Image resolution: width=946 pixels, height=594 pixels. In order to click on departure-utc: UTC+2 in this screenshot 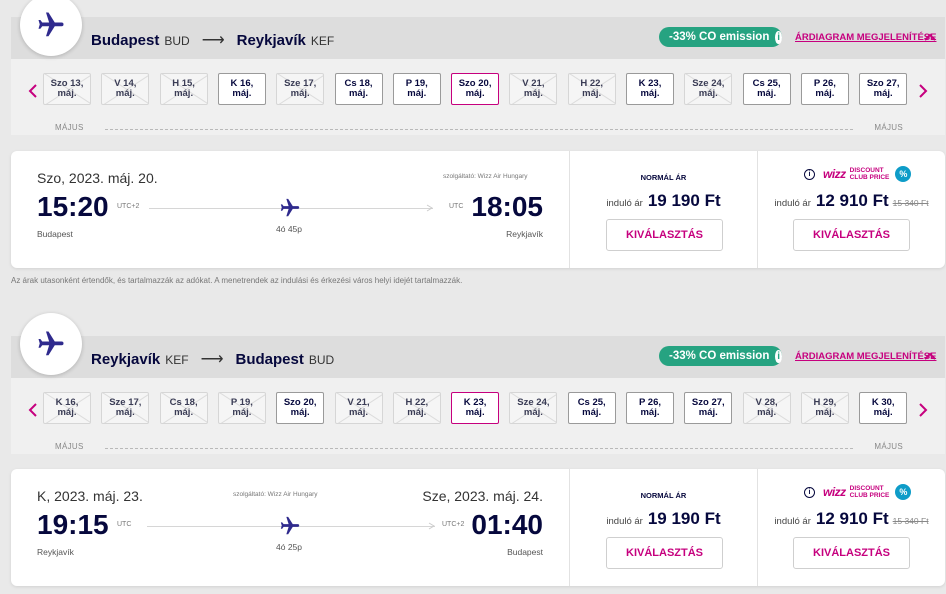, I will do `click(128, 206)`.